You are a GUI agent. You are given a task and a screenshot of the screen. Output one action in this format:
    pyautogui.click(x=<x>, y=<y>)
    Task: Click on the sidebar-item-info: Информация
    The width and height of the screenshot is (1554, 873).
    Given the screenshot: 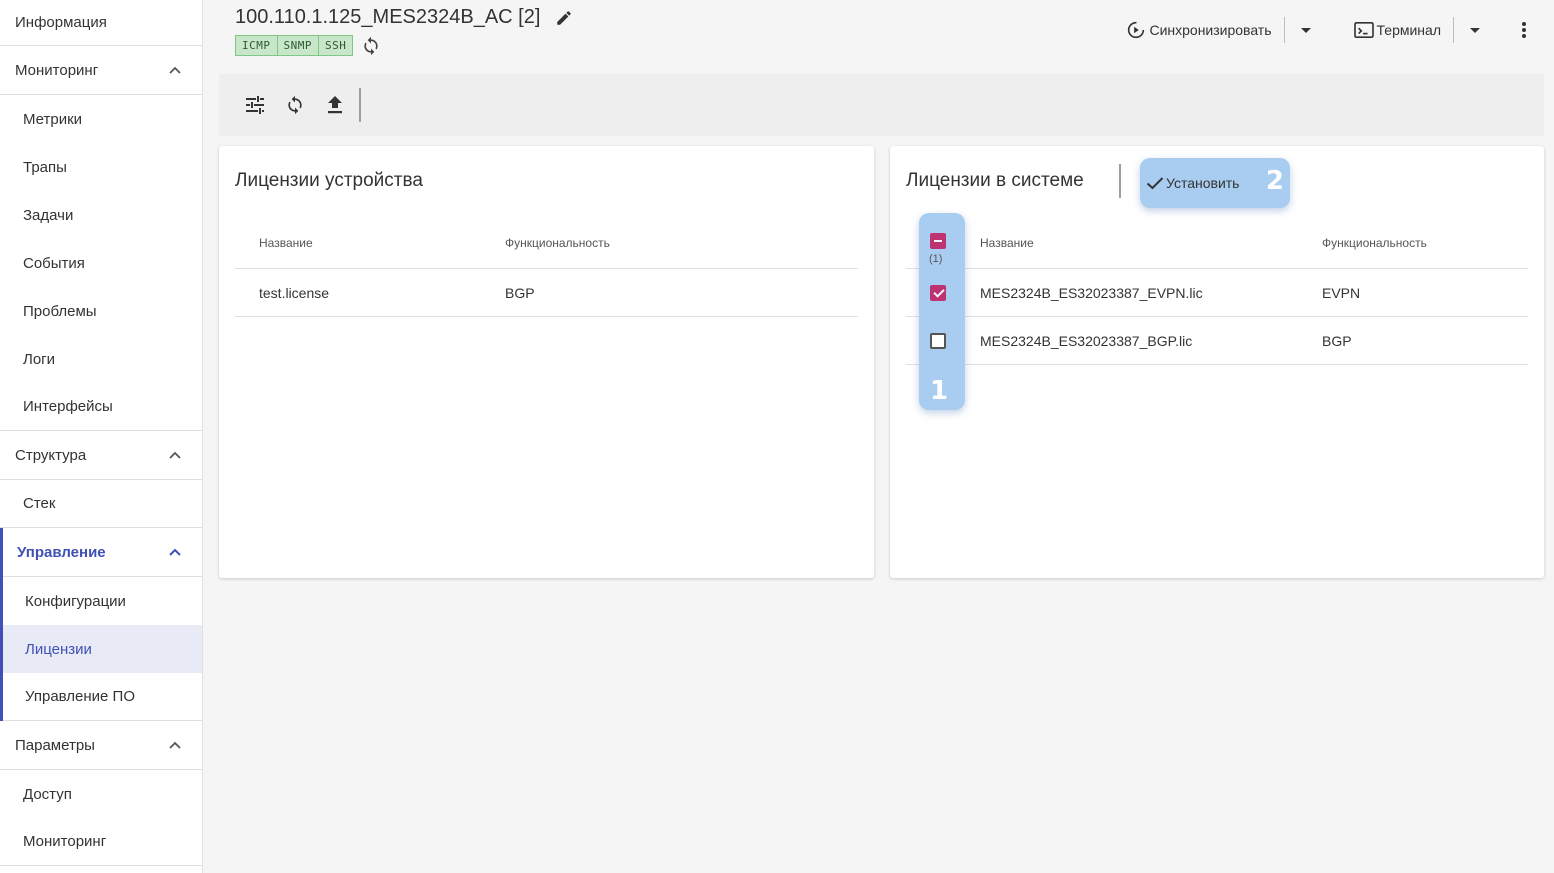 What is the action you would take?
    pyautogui.click(x=101, y=23)
    